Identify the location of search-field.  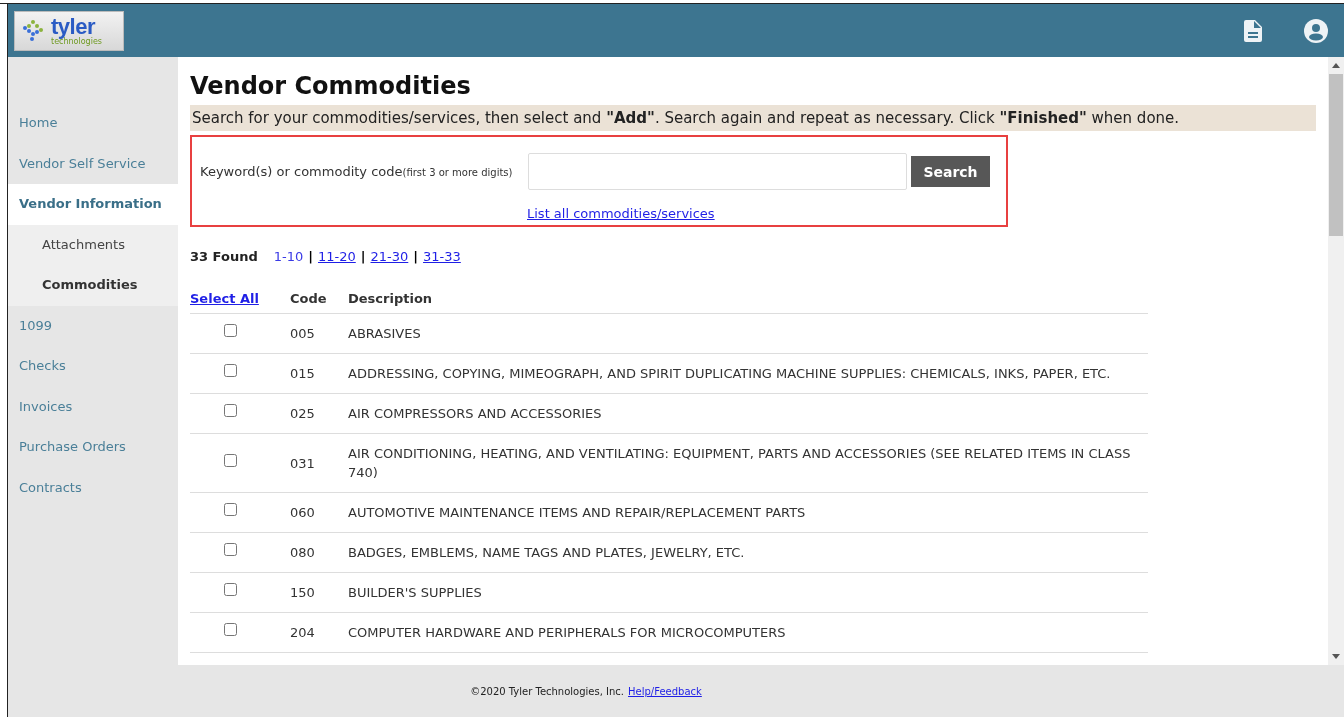
(717, 171).